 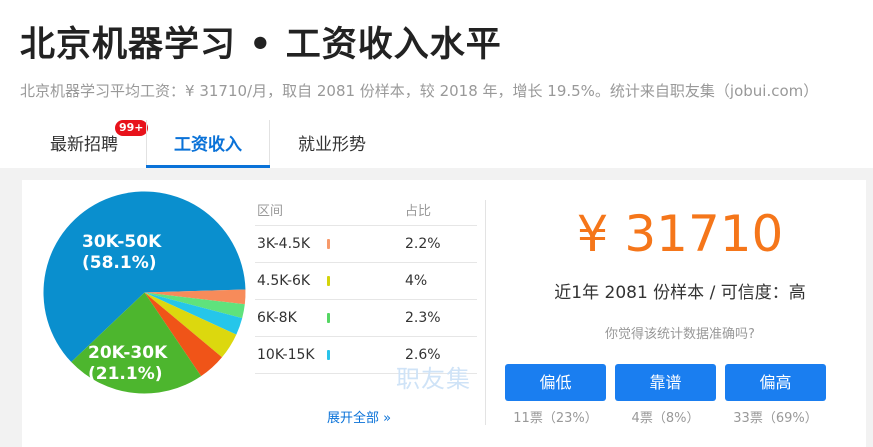 What do you see at coordinates (423, 244) in the screenshot?
I see `row-share: 2.2%` at bounding box center [423, 244].